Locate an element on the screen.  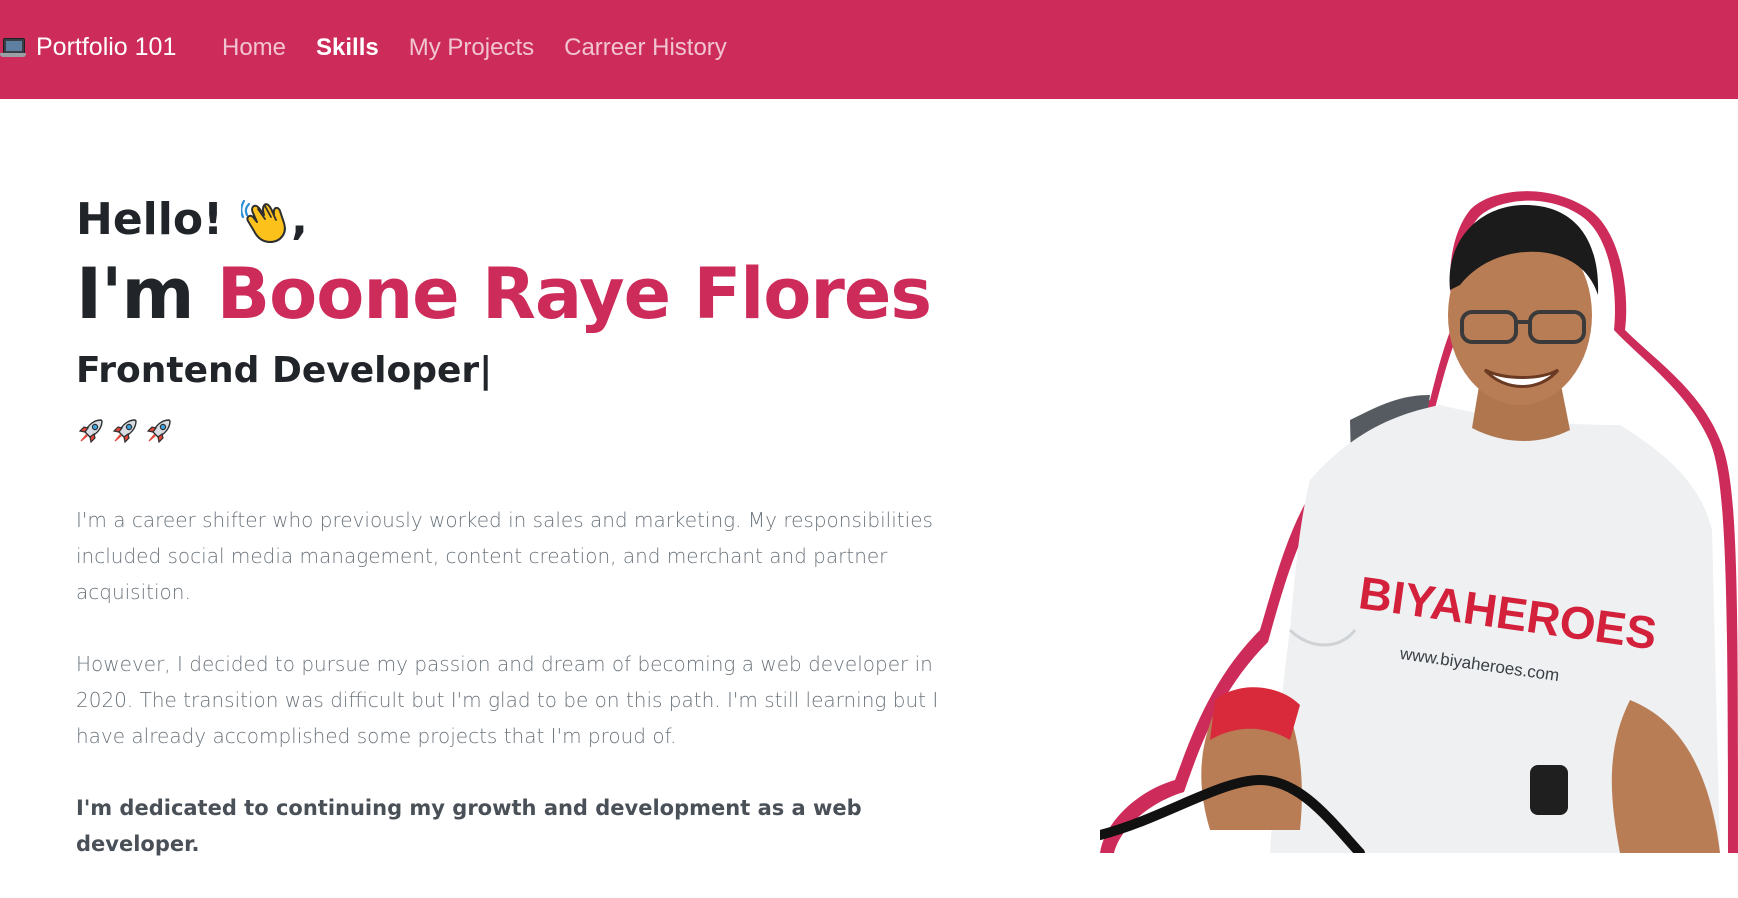
greeting: Hello! , is located at coordinates (526, 220).